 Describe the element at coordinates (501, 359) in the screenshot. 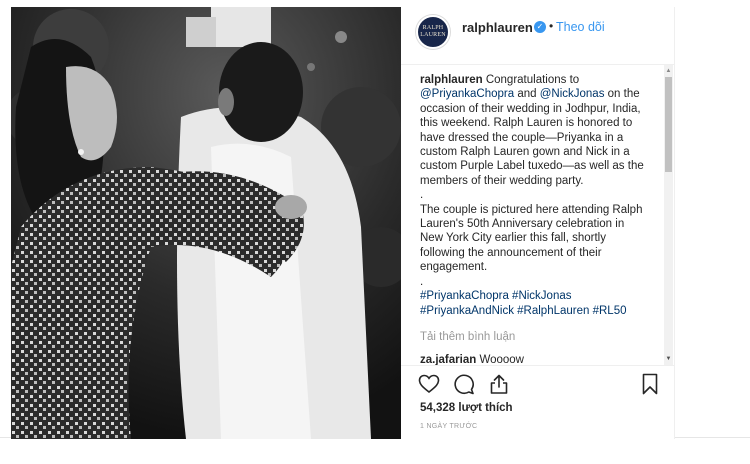

I see `comment-text: Woooow` at that location.